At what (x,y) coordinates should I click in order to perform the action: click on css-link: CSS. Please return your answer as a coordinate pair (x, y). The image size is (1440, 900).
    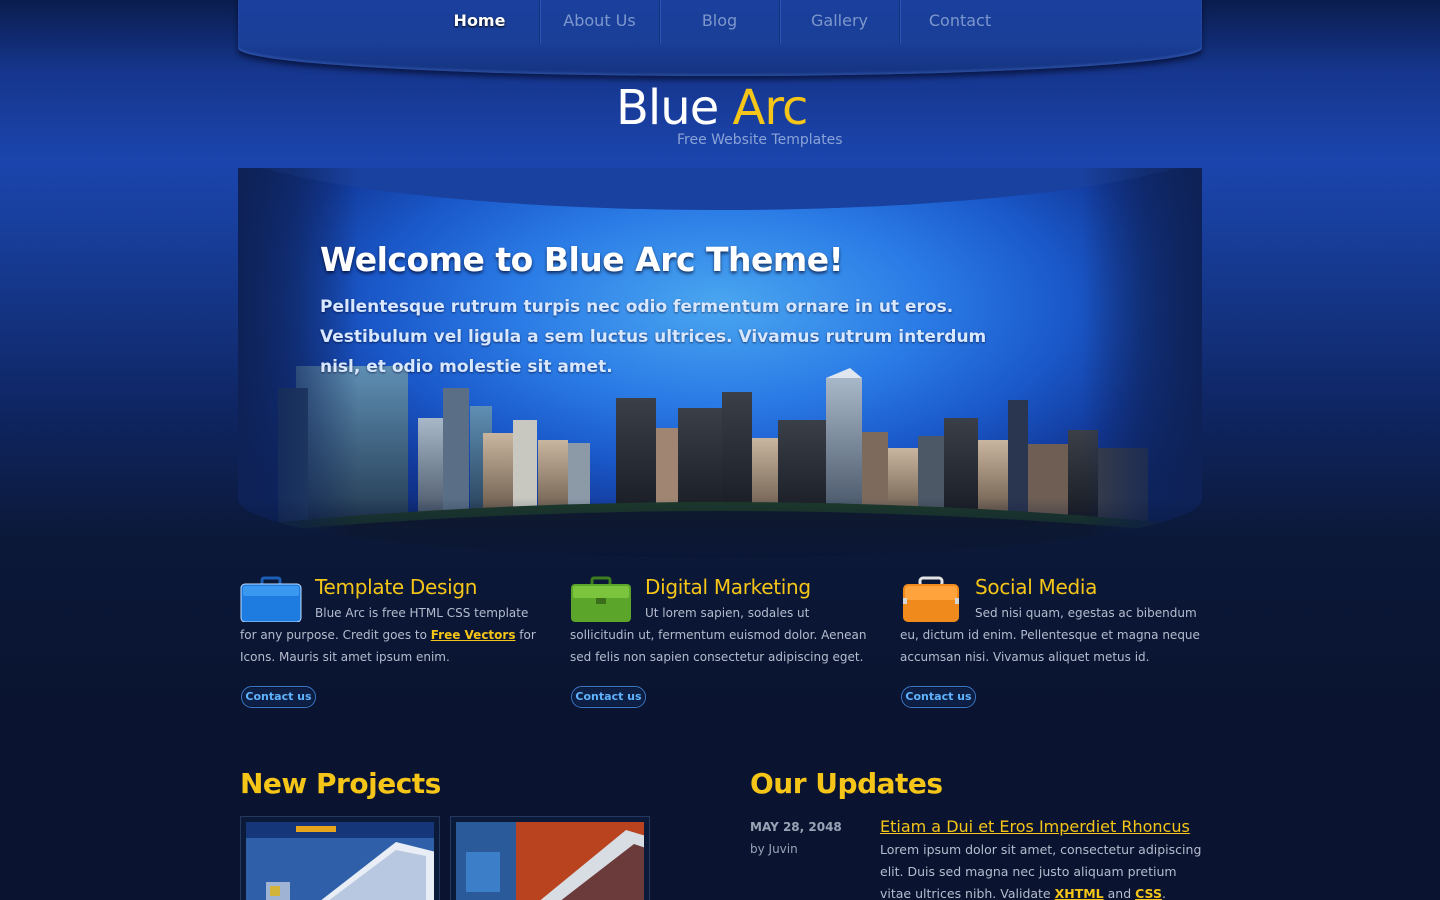
    Looking at the image, I should click on (1148, 893).